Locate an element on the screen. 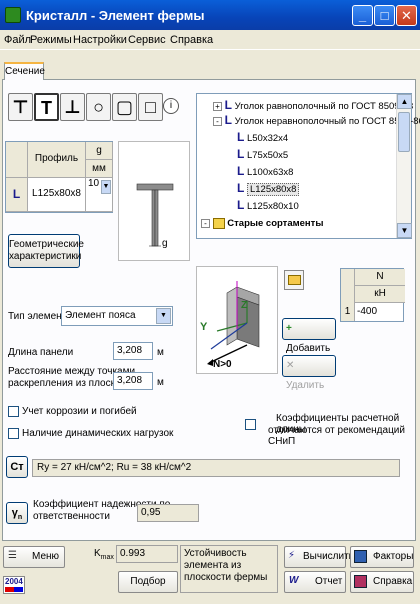  factors-button: Факторы is located at coordinates (382, 557).